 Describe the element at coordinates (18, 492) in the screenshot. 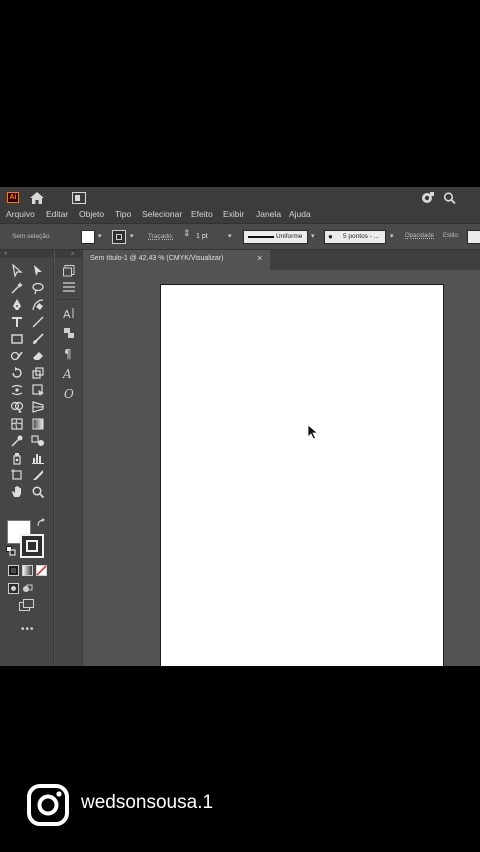

I see `hand-tool-icon` at that location.